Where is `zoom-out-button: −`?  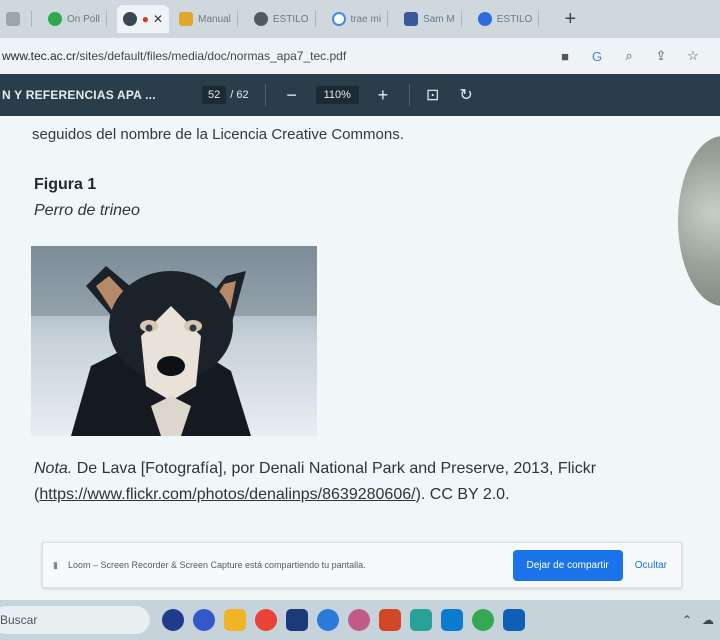 zoom-out-button: − is located at coordinates (292, 95).